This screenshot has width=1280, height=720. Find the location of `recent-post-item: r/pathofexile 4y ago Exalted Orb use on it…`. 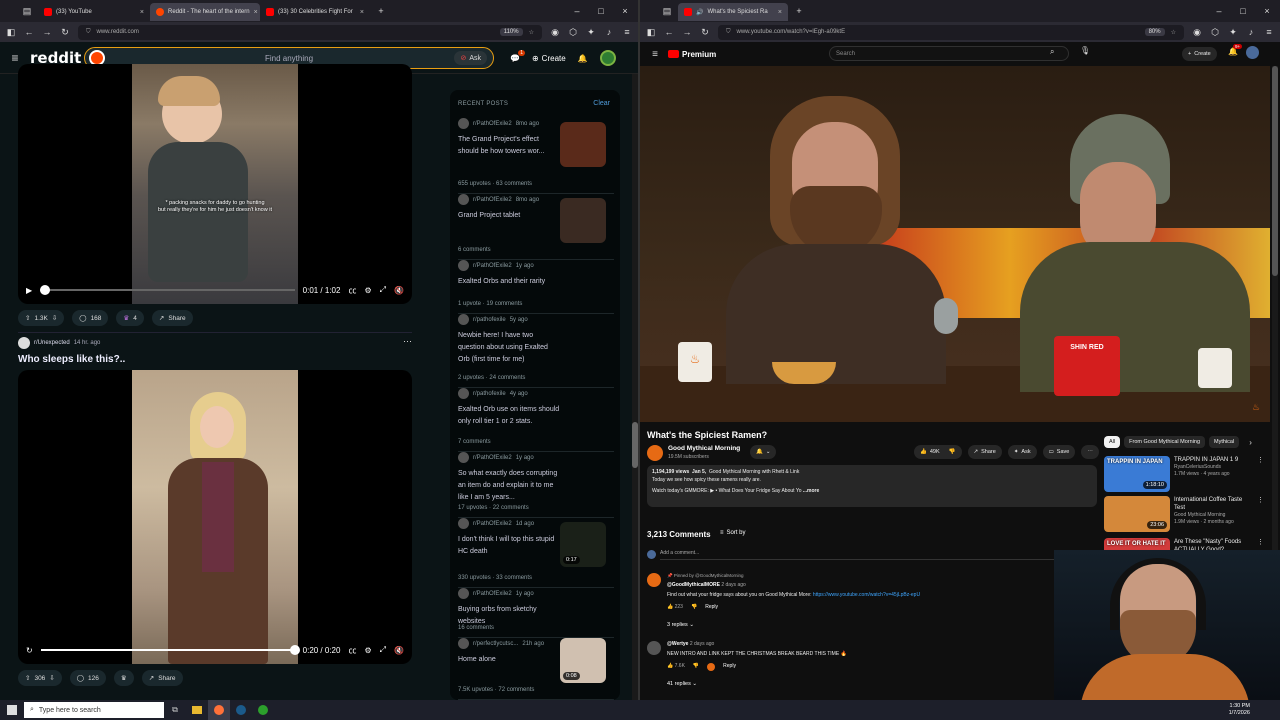

recent-post-item: r/pathofexile 4y ago Exalted Orb use on it… is located at coordinates (536, 420).